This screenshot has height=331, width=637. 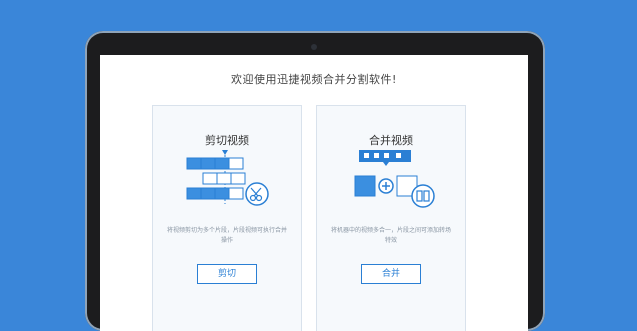 What do you see at coordinates (227, 178) in the screenshot?
I see `cut-video-icon` at bounding box center [227, 178].